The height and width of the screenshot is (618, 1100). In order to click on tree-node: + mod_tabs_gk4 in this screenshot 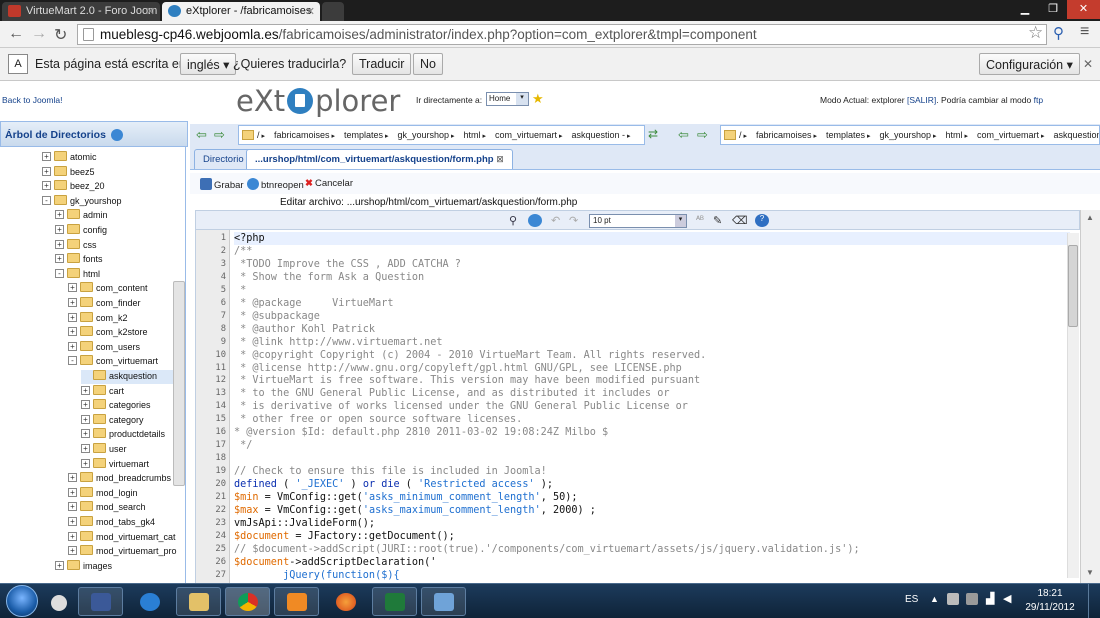, I will do `click(111, 523)`.